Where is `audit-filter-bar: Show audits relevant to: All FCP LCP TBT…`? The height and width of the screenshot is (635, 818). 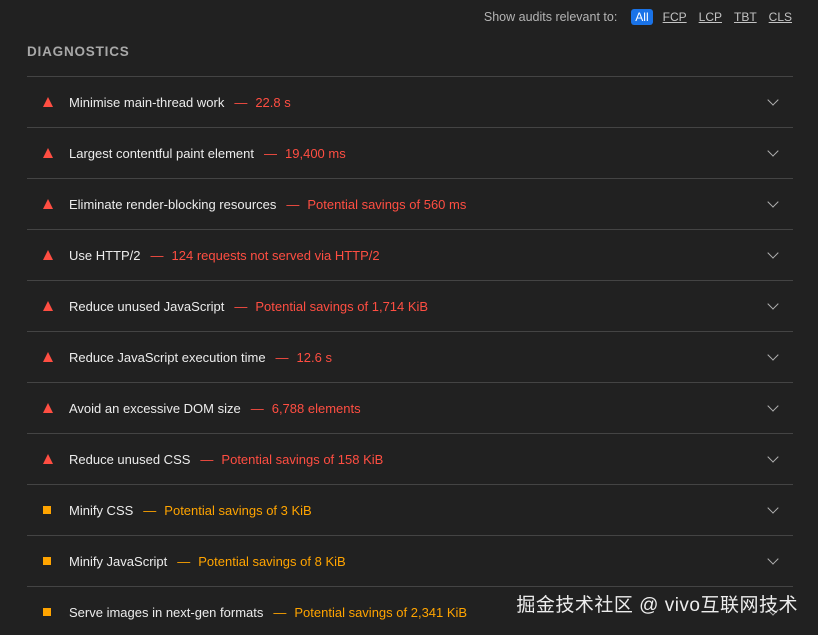
audit-filter-bar: Show audits relevant to: All FCP LCP TBT… is located at coordinates (639, 17).